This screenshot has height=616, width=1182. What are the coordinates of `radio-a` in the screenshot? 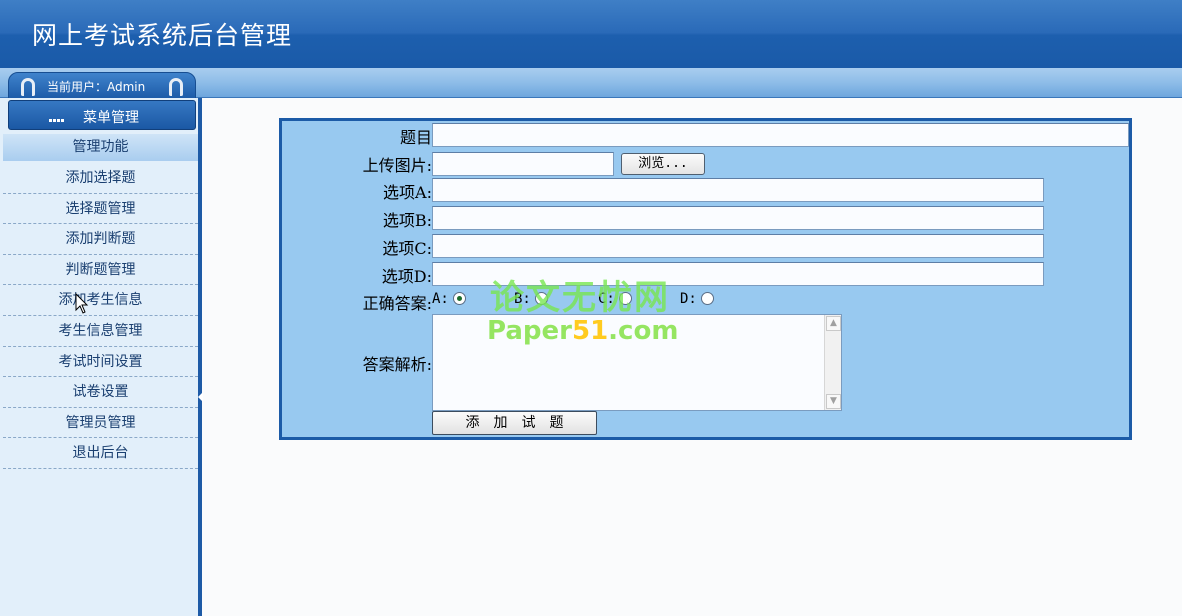 It's located at (459, 298).